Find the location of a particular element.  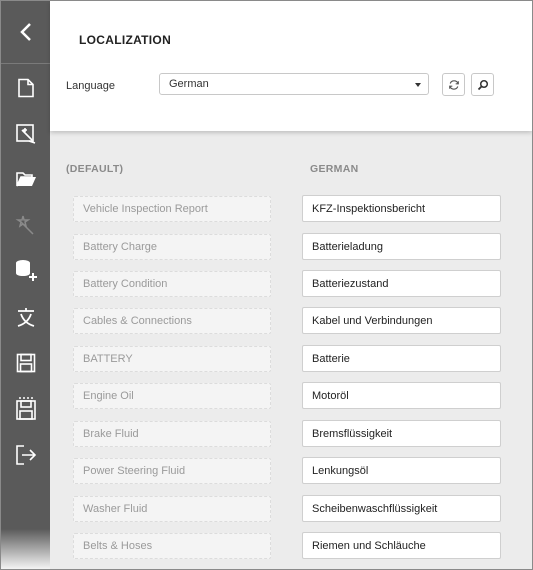

translation-input: Batterie is located at coordinates (401, 358).